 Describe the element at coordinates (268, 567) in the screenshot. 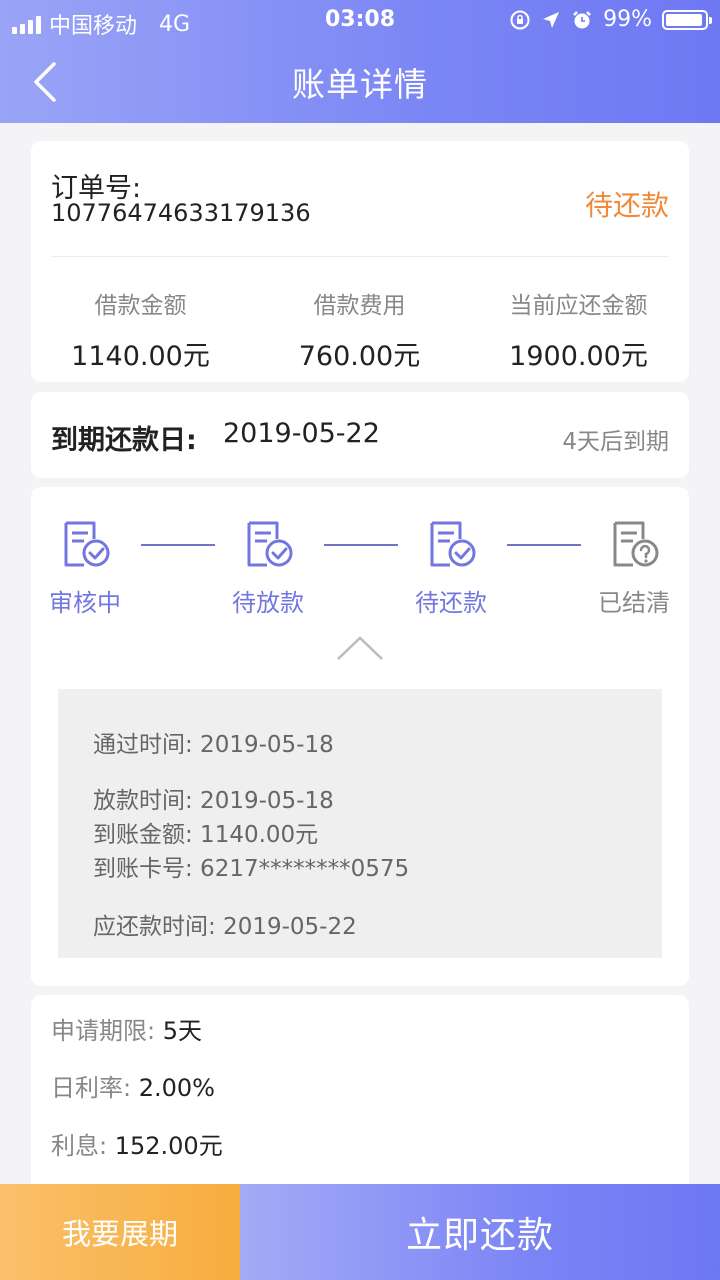

I see `step-awaiting-loan: 待放款` at that location.